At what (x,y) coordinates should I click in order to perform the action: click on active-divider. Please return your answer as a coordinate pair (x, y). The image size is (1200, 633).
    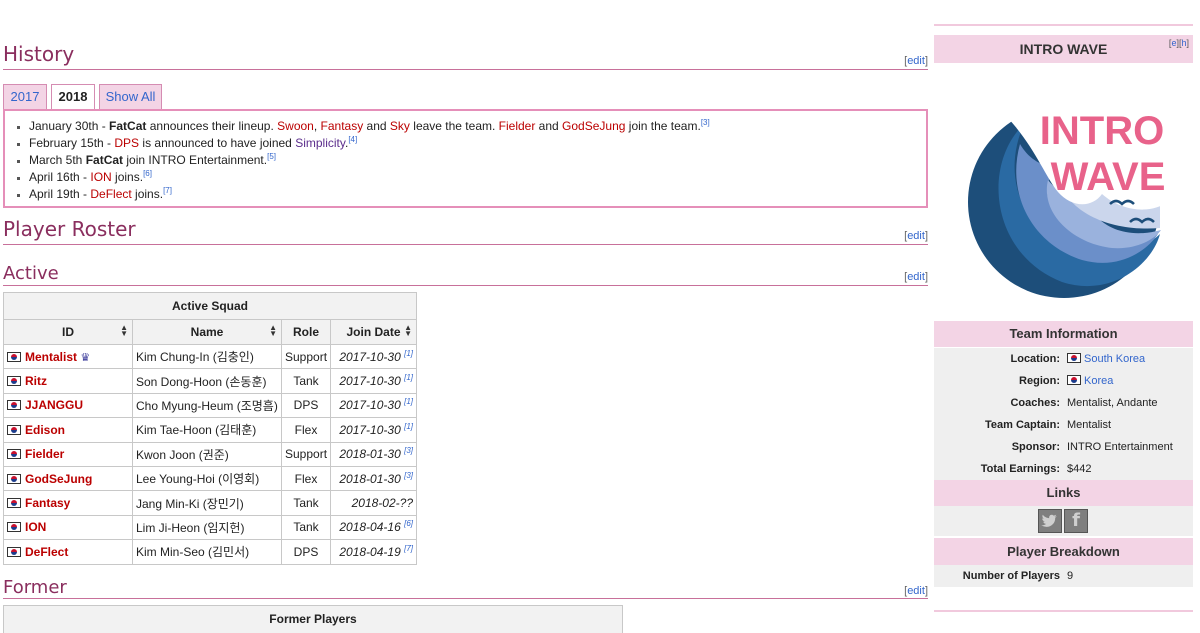
    Looking at the image, I should click on (465, 285).